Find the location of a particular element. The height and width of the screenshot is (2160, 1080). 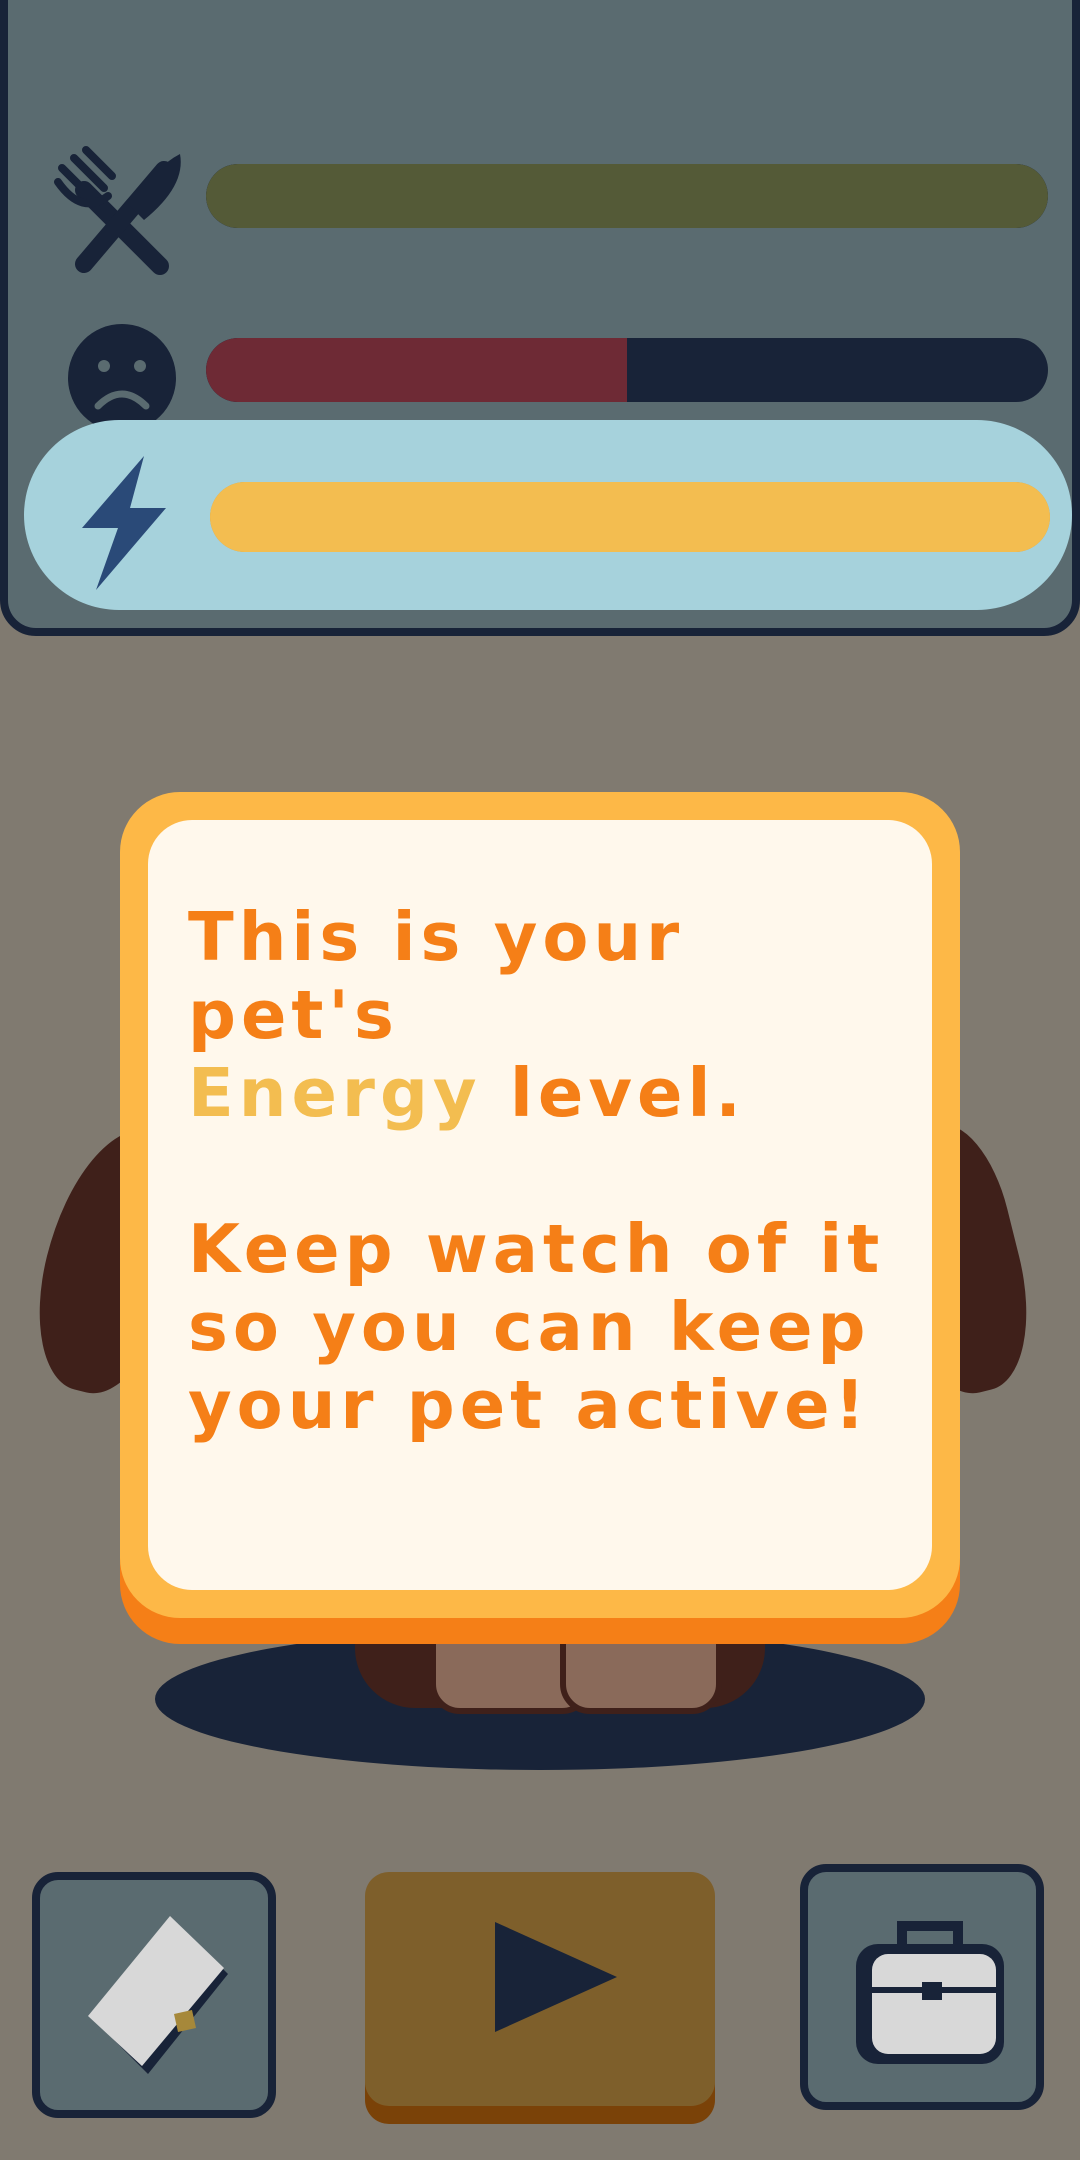

energy-bar is located at coordinates (630, 517).